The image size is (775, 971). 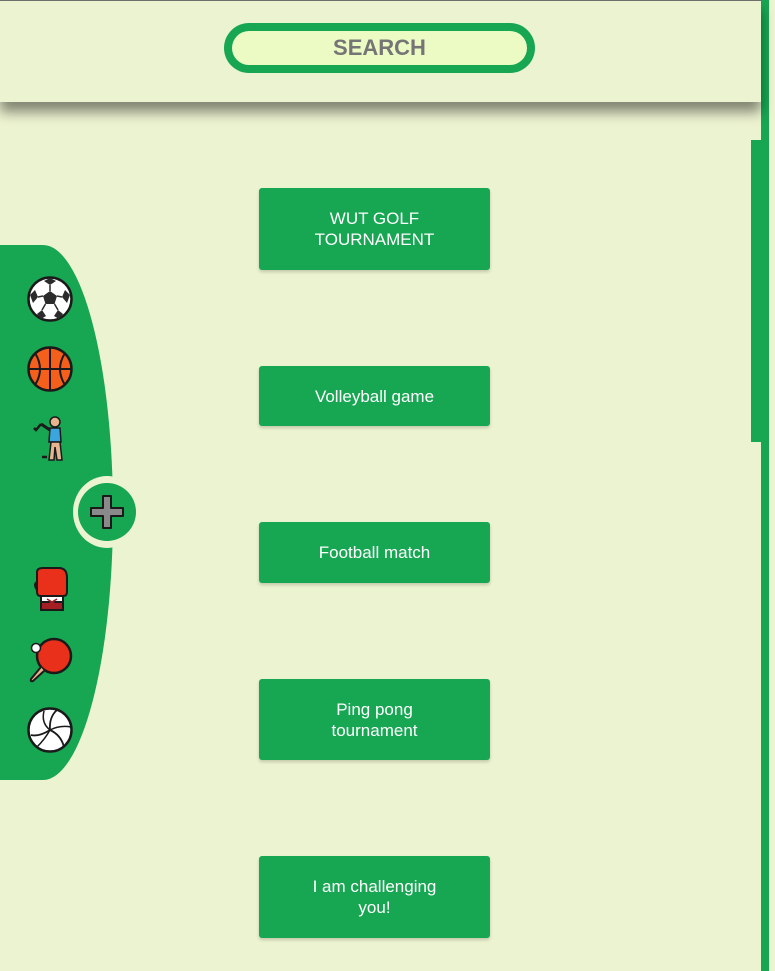 I want to click on add-event-button-circle, so click(x=107, y=512).